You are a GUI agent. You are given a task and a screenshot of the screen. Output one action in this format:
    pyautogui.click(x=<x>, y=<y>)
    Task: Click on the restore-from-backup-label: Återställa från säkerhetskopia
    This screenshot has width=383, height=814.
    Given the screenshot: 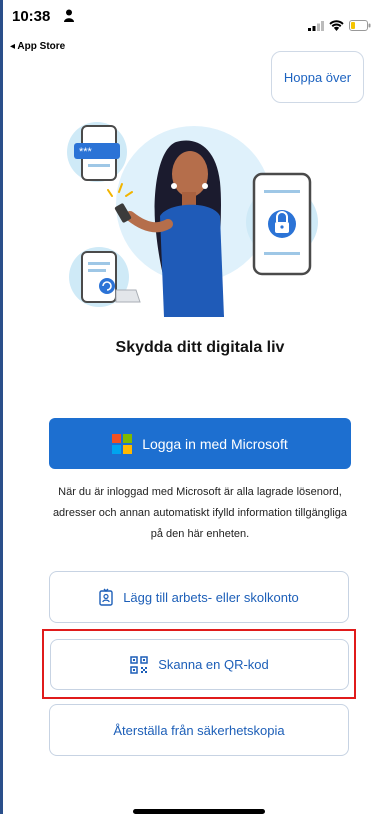 What is the action you would take?
    pyautogui.click(x=199, y=730)
    